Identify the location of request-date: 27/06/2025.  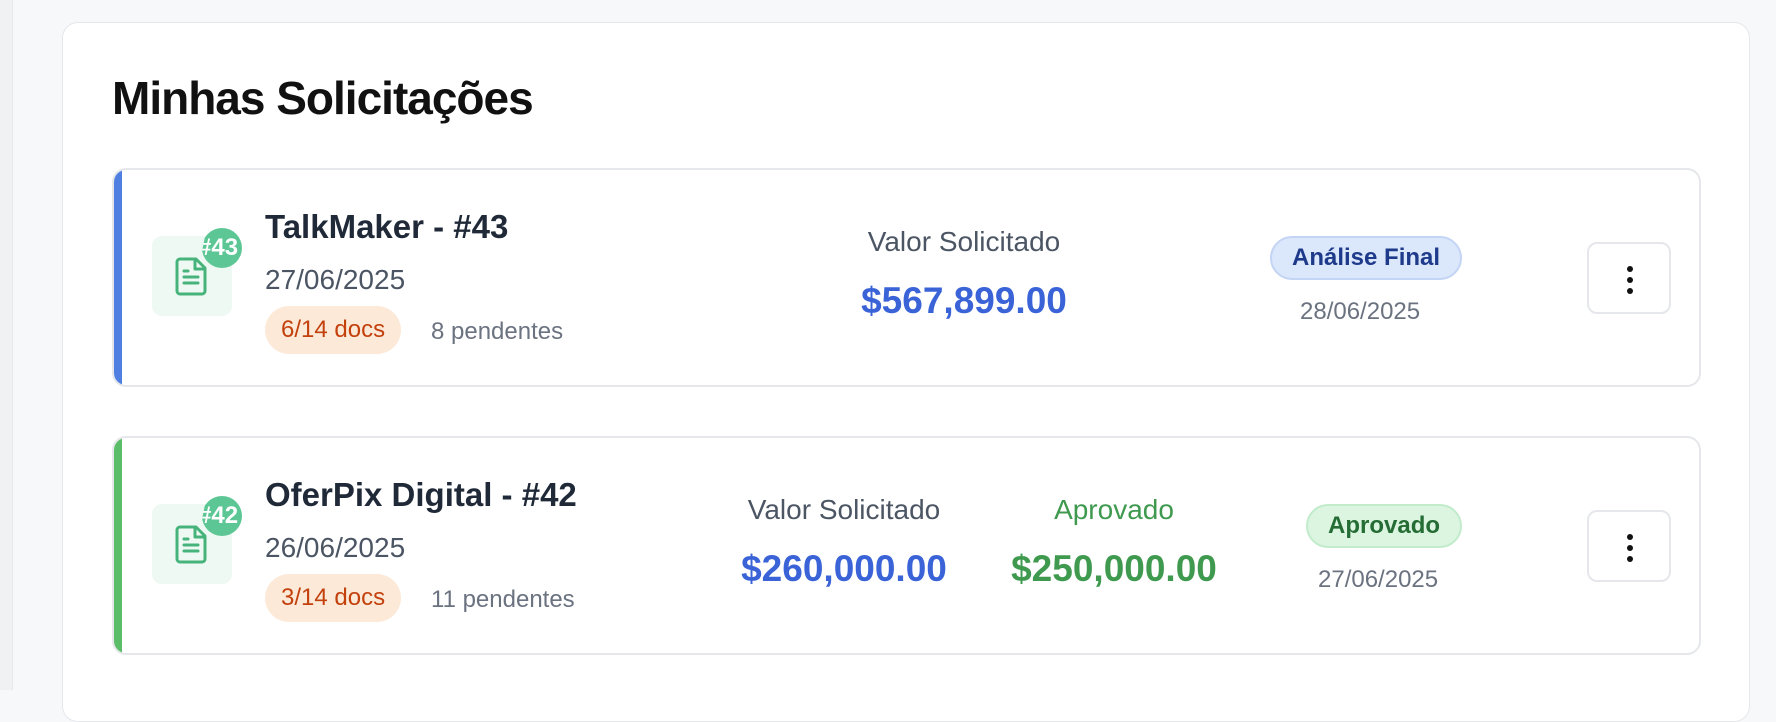
(335, 279).